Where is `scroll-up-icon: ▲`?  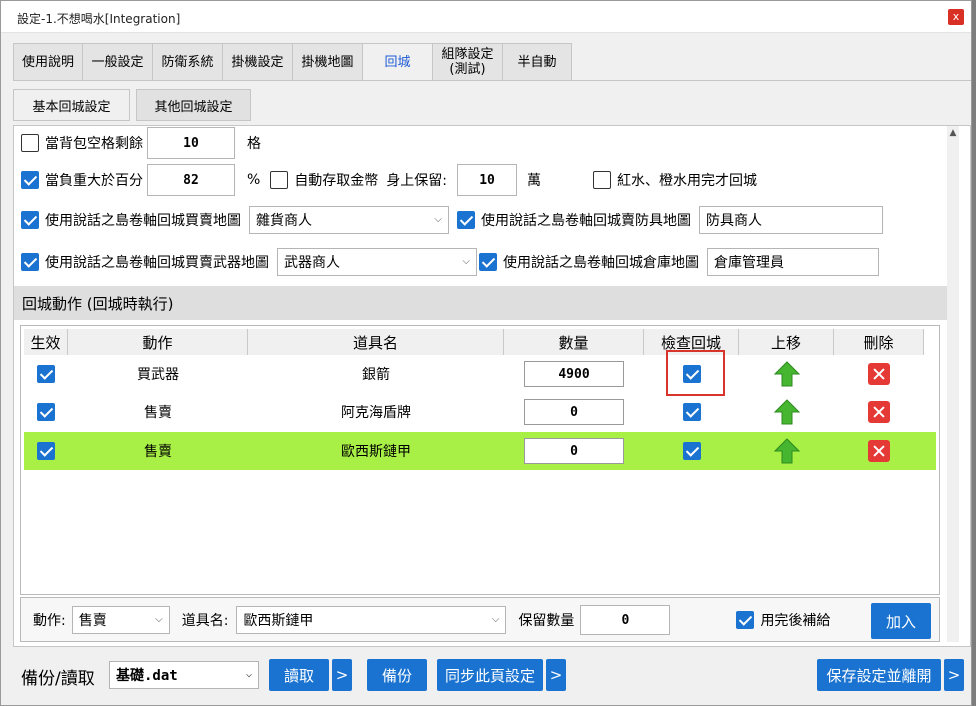
scroll-up-icon: ▲ is located at coordinates (953, 134).